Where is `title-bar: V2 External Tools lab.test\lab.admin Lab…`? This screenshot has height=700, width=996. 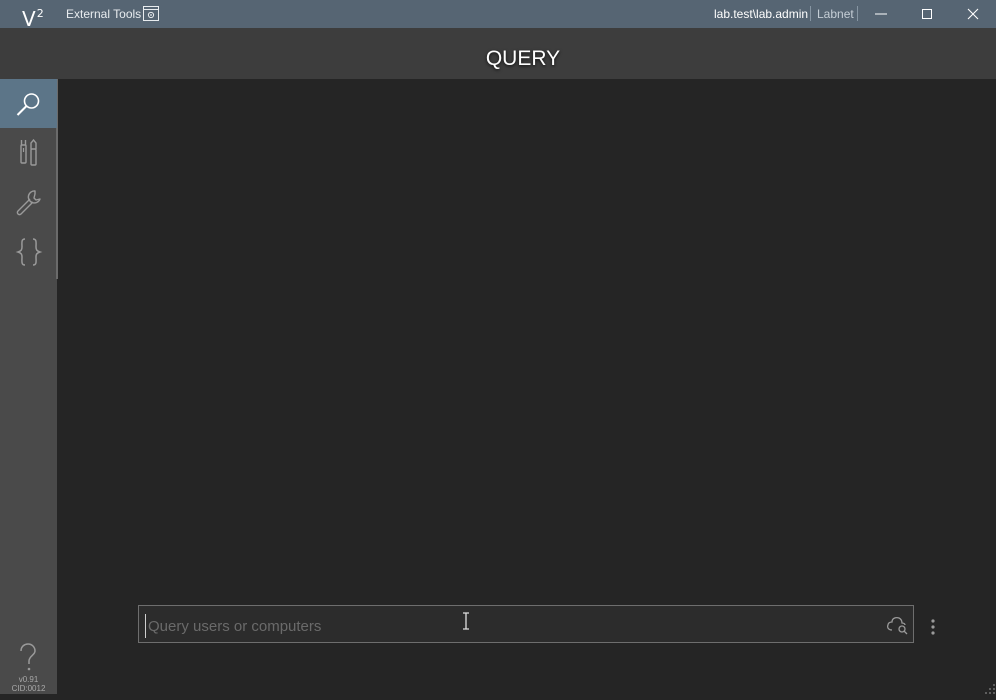 title-bar: V2 External Tools lab.test\lab.admin Lab… is located at coordinates (498, 15).